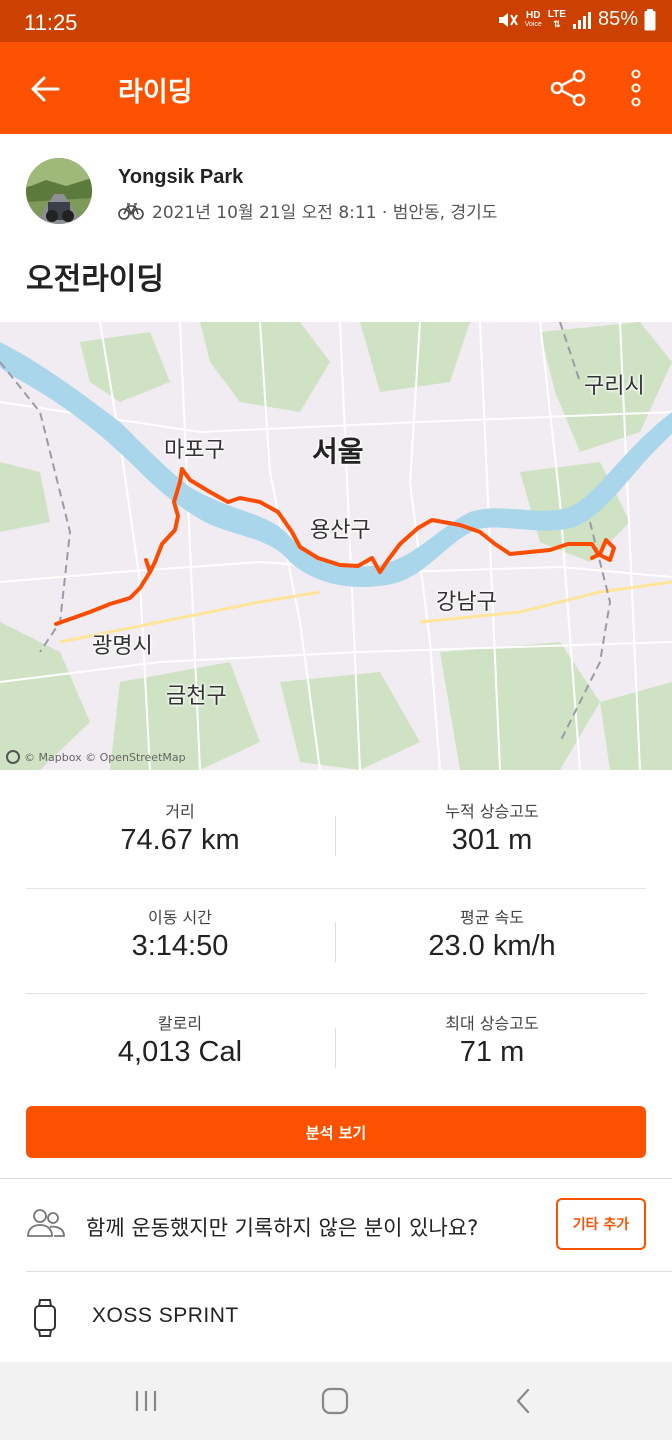 This screenshot has height=1440, width=672. I want to click on share-button, so click(568, 88).